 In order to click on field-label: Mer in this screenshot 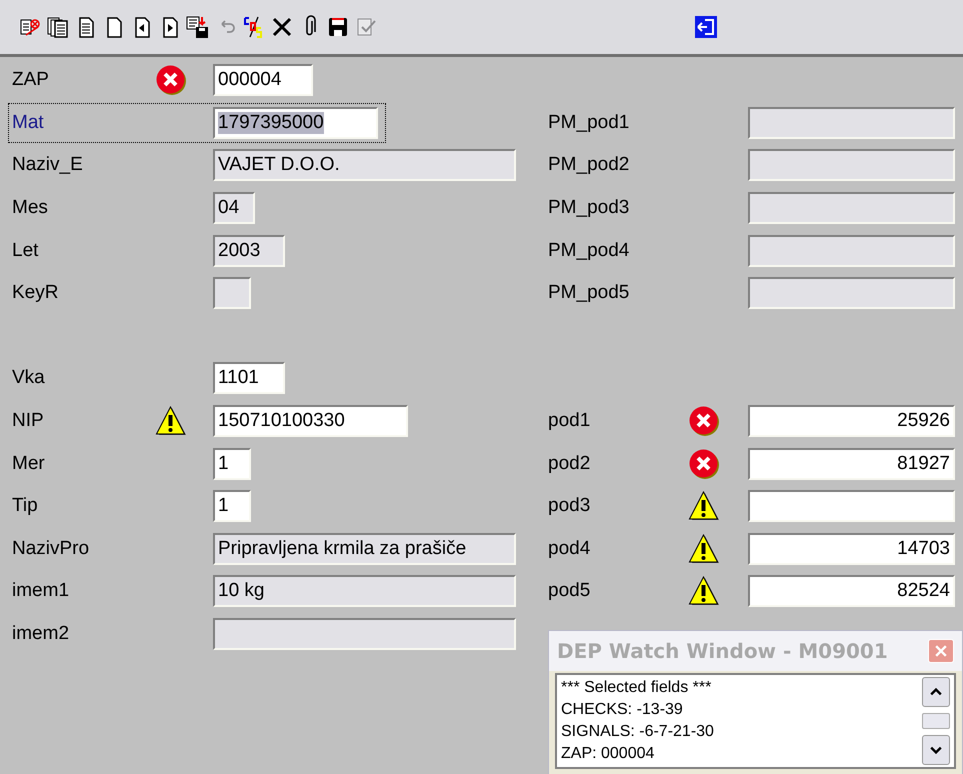, I will do `click(28, 463)`.